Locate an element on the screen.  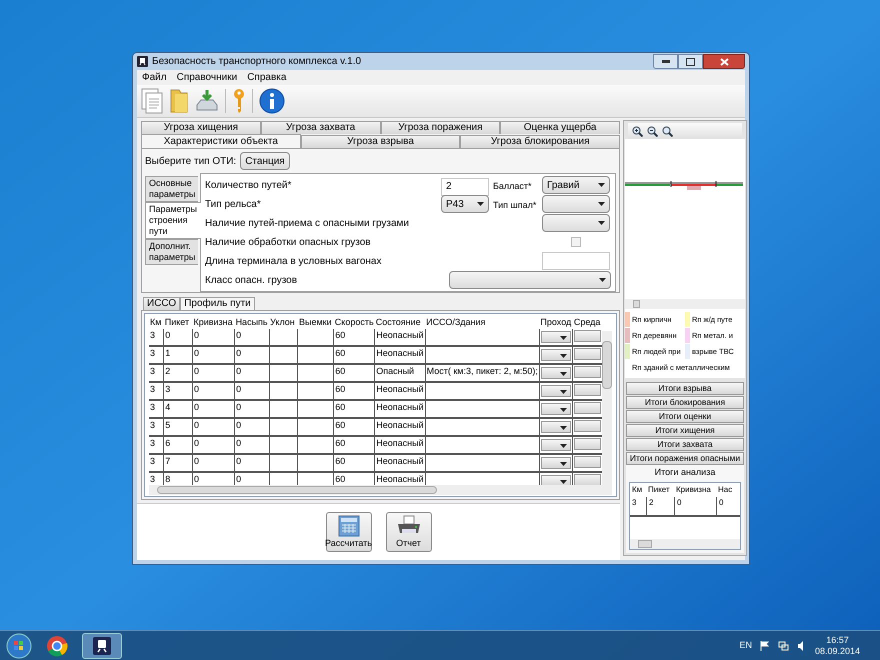
minimize-button is located at coordinates (665, 61).